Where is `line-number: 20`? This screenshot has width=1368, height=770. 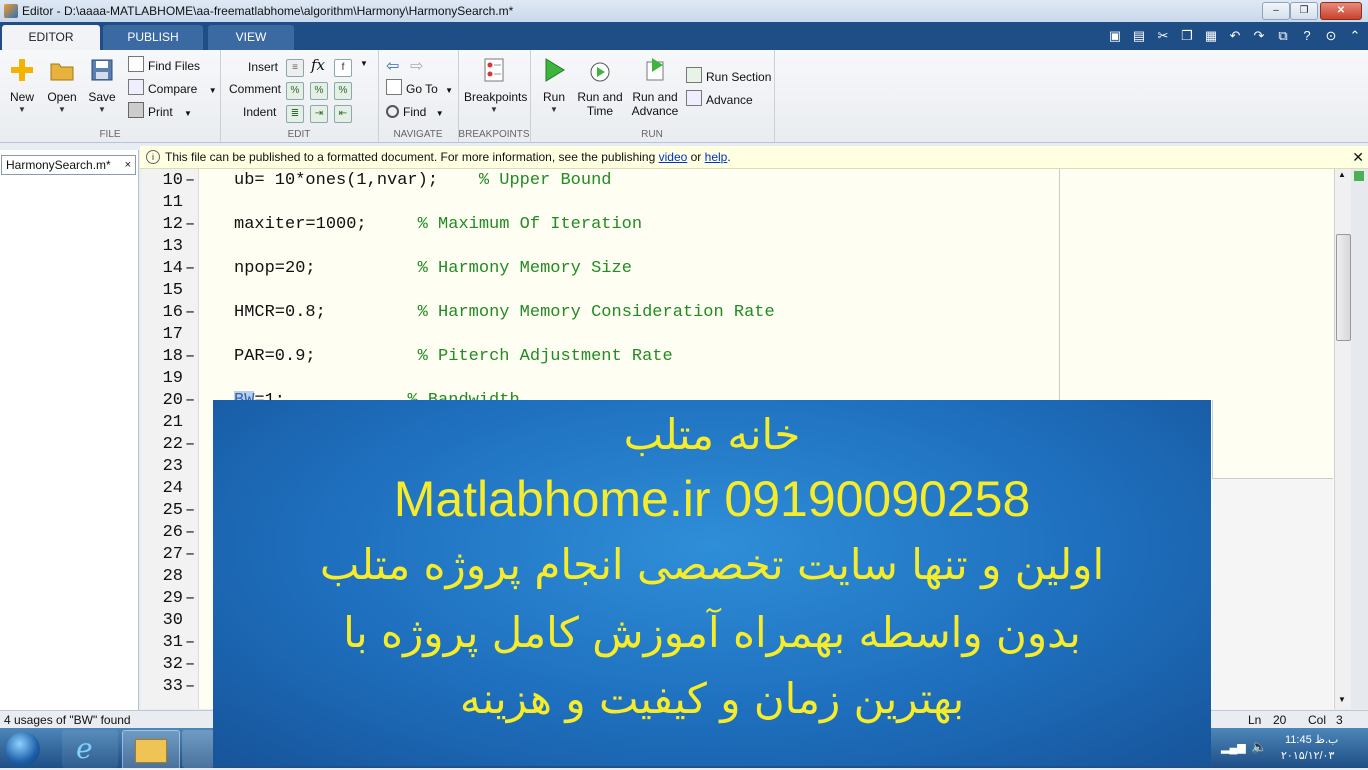
line-number: 20 is located at coordinates (172, 400).